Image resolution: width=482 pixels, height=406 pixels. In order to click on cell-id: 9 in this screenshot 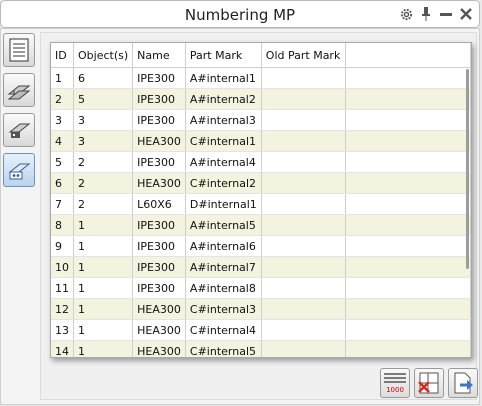, I will do `click(62, 246)`.